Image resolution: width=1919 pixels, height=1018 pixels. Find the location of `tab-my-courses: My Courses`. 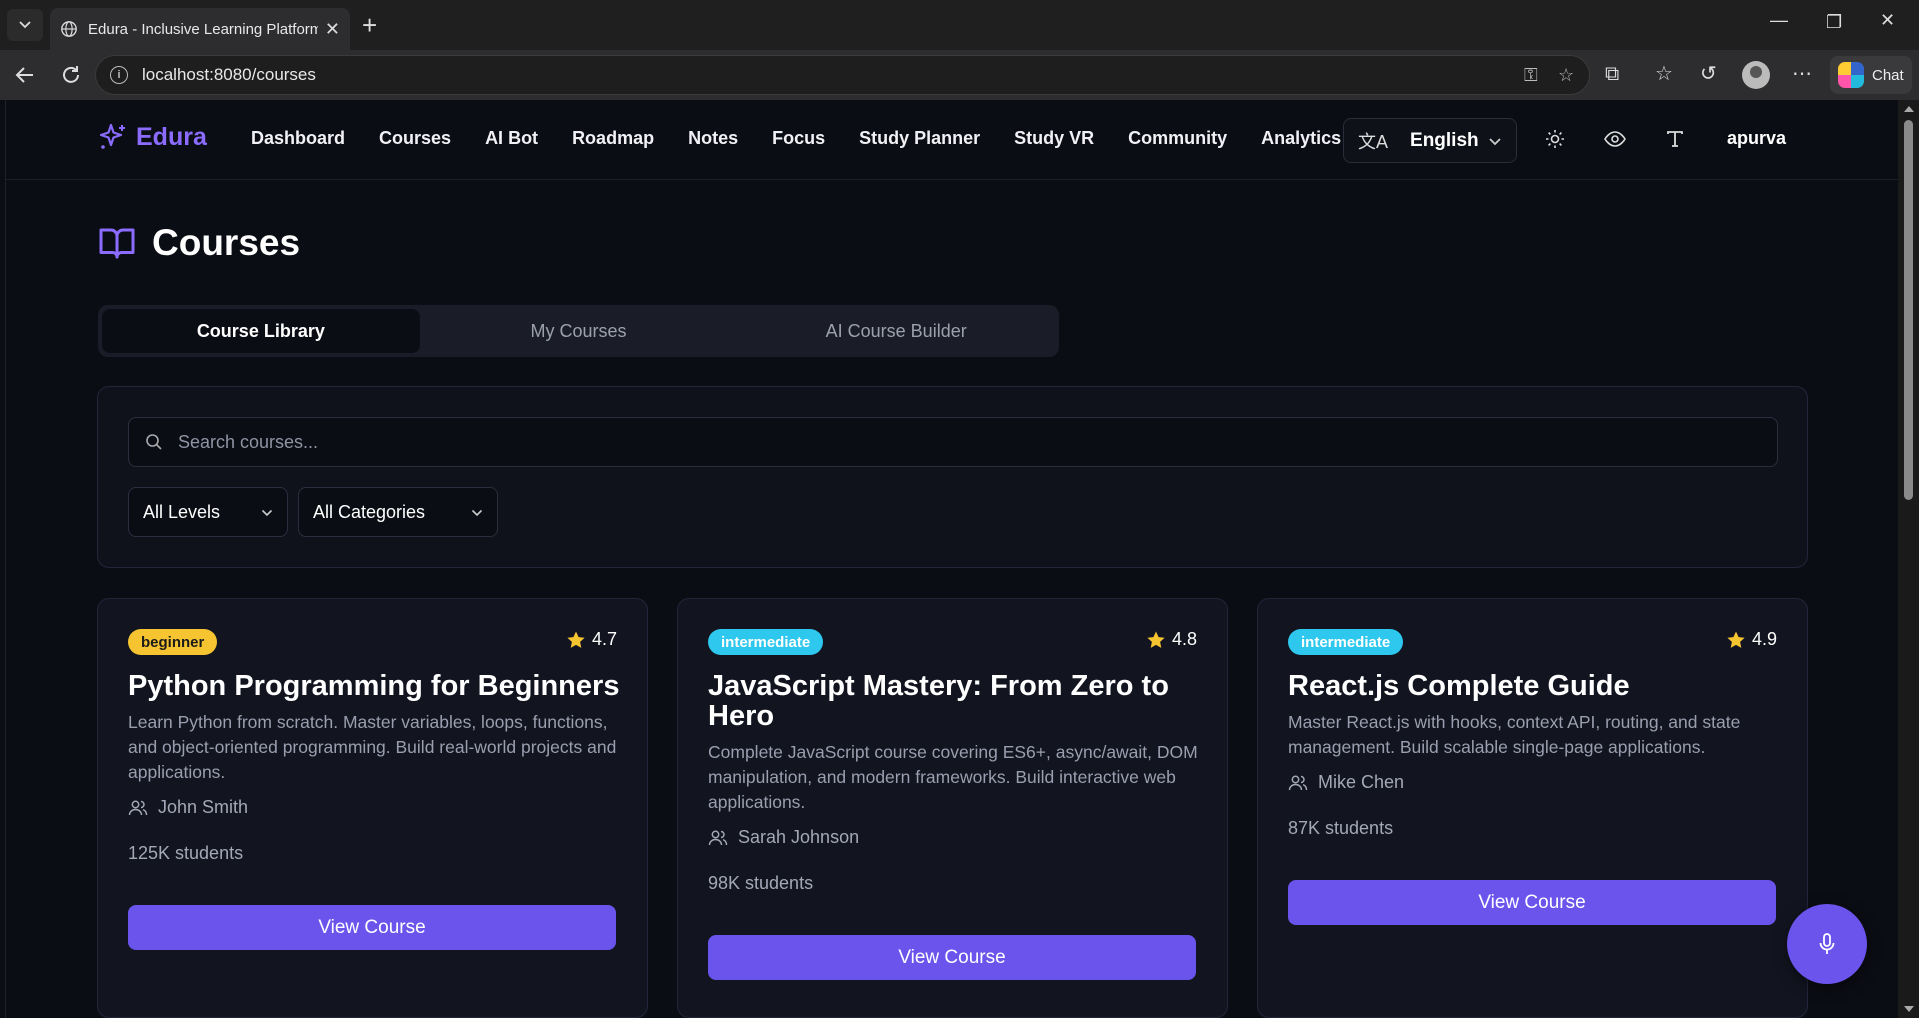

tab-my-courses: My Courses is located at coordinates (579, 331).